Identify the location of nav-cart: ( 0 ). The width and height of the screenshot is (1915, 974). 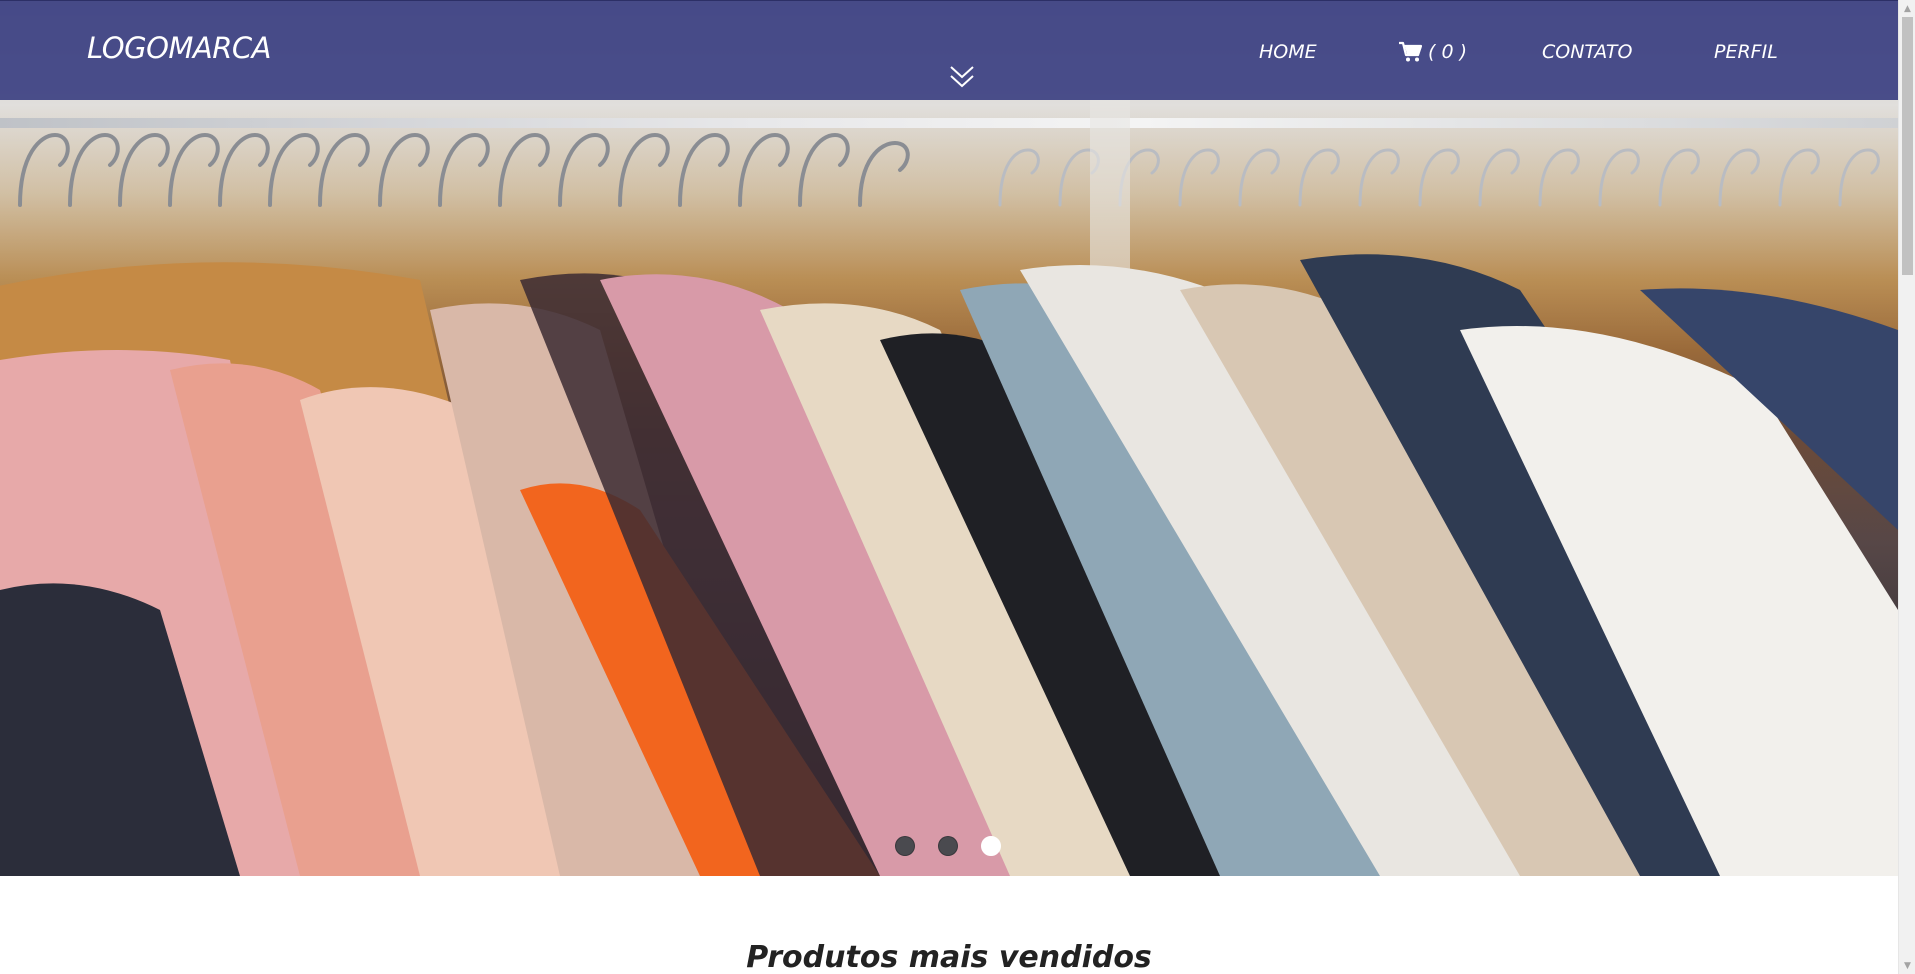
(1432, 52).